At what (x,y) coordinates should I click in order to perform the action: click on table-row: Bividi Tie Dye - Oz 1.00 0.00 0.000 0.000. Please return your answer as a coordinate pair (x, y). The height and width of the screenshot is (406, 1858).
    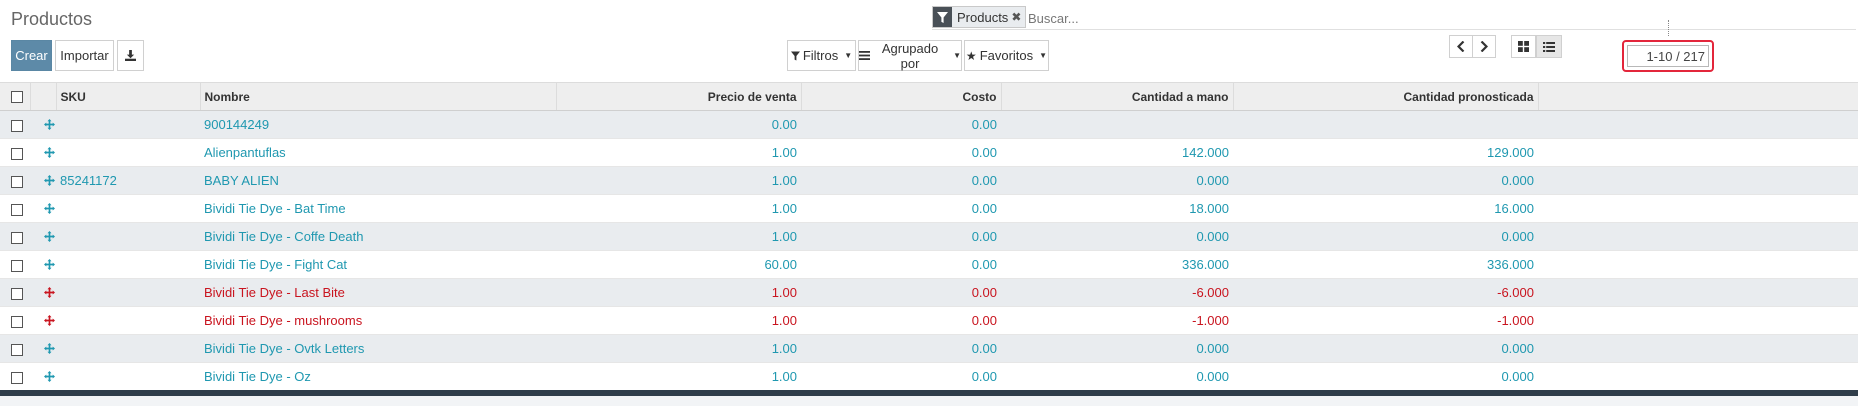
    Looking at the image, I should click on (929, 376).